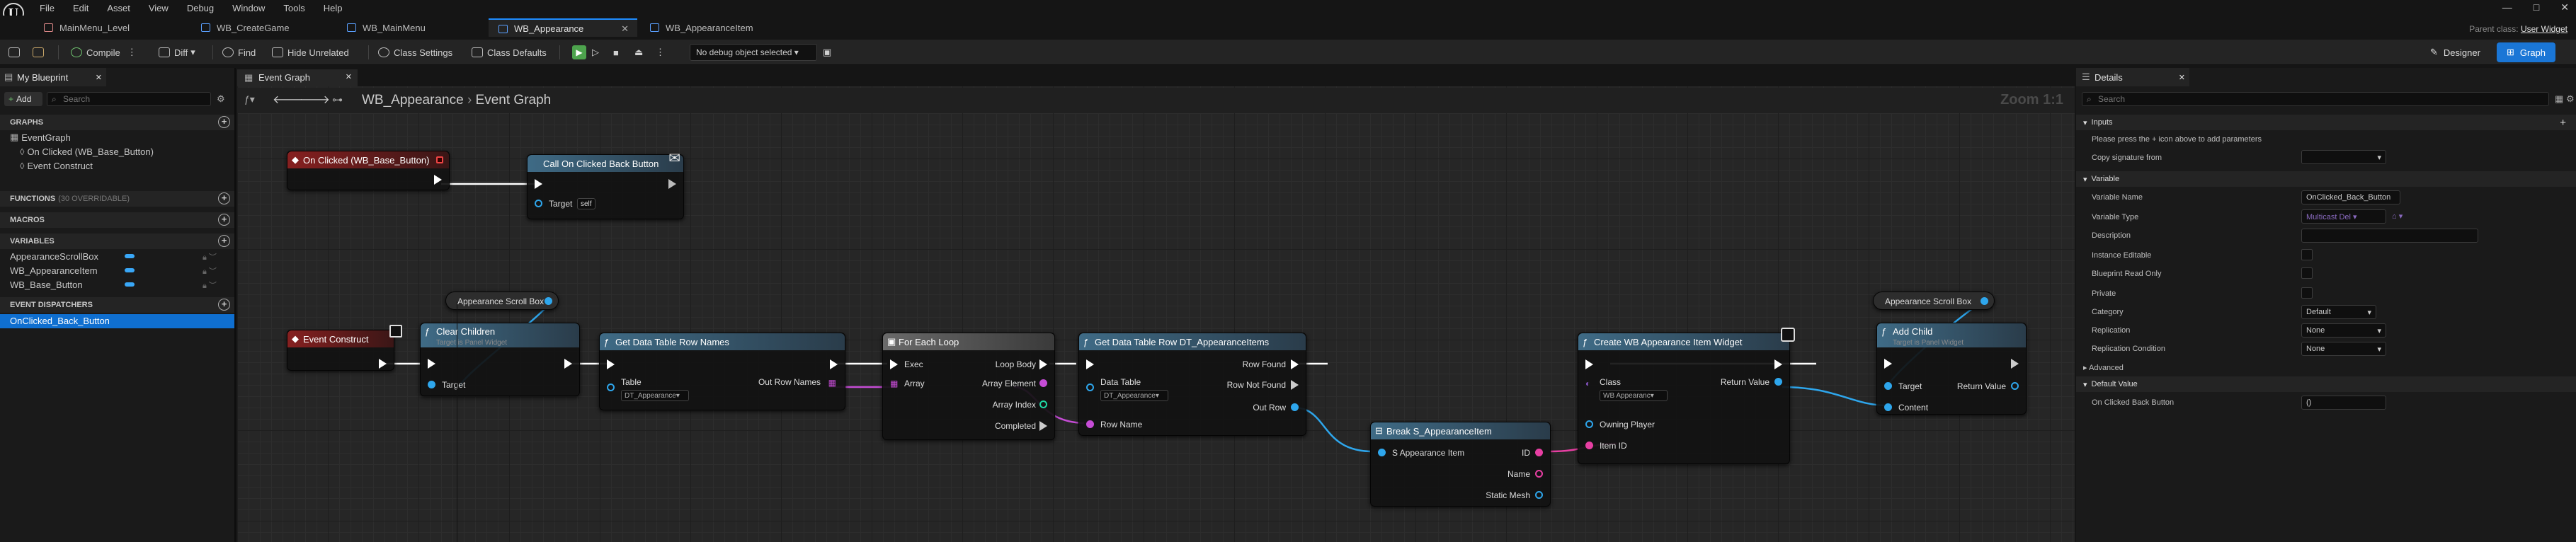 Image resolution: width=2576 pixels, height=542 pixels. I want to click on compile-button: Compile ⋮, so click(104, 52).